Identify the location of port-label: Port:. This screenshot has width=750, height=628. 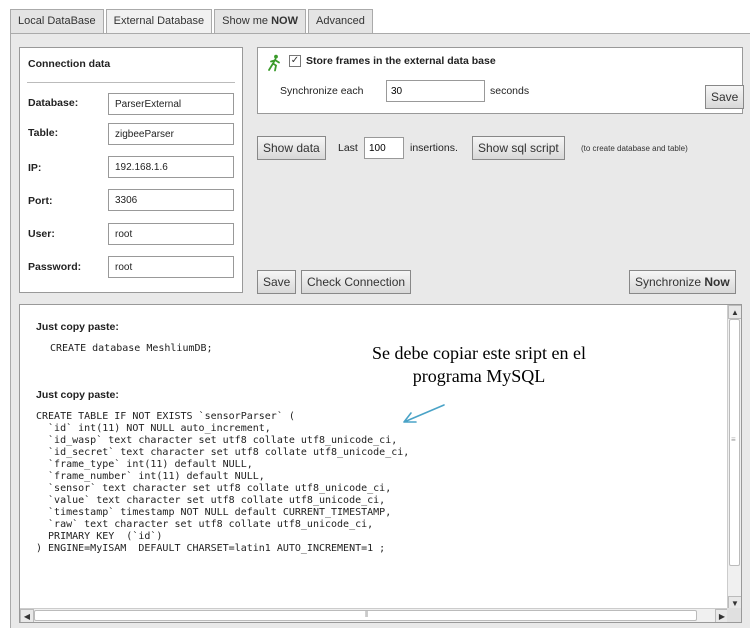
(40, 201).